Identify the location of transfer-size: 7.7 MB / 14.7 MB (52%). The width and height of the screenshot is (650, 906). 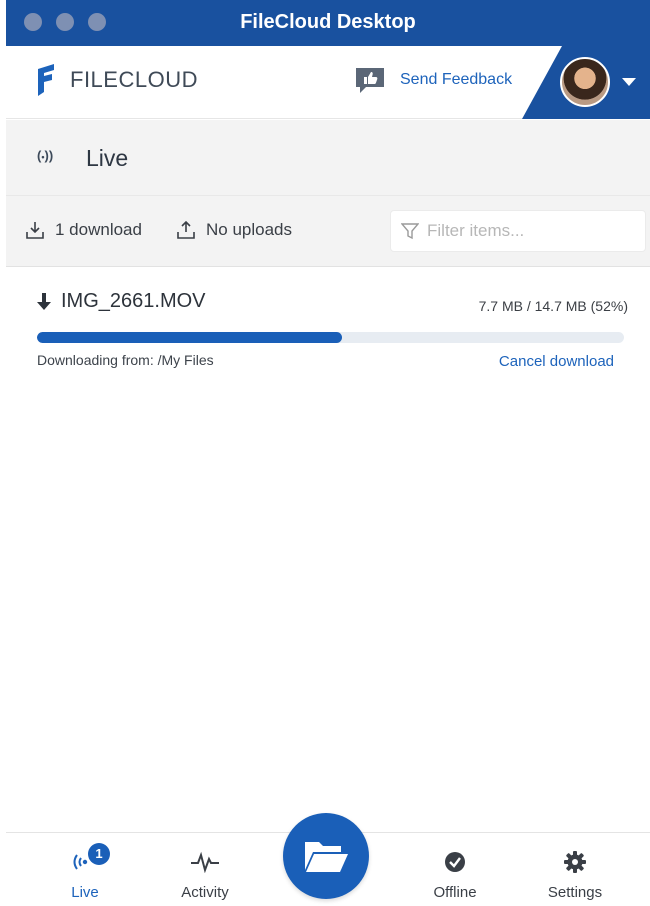
(553, 306).